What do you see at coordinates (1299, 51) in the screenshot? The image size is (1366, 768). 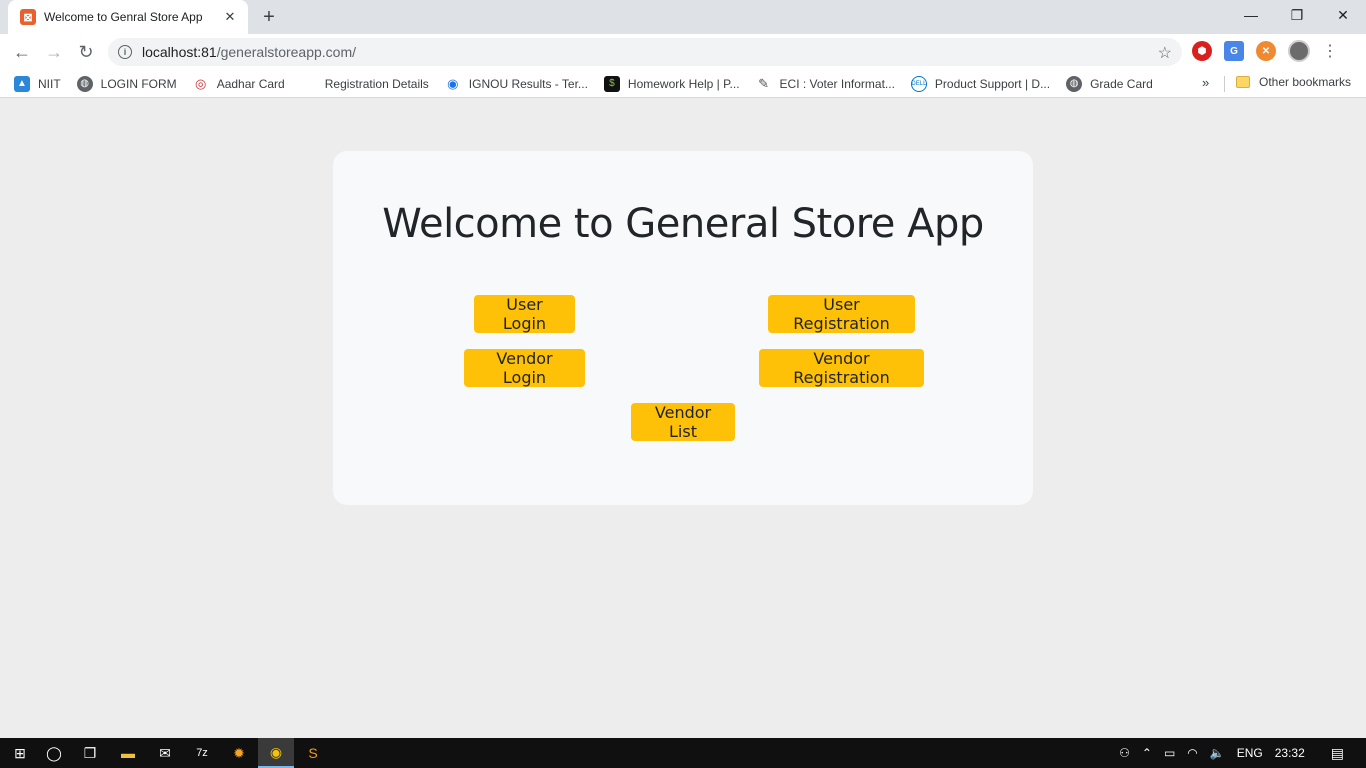 I see `profile-avatar` at bounding box center [1299, 51].